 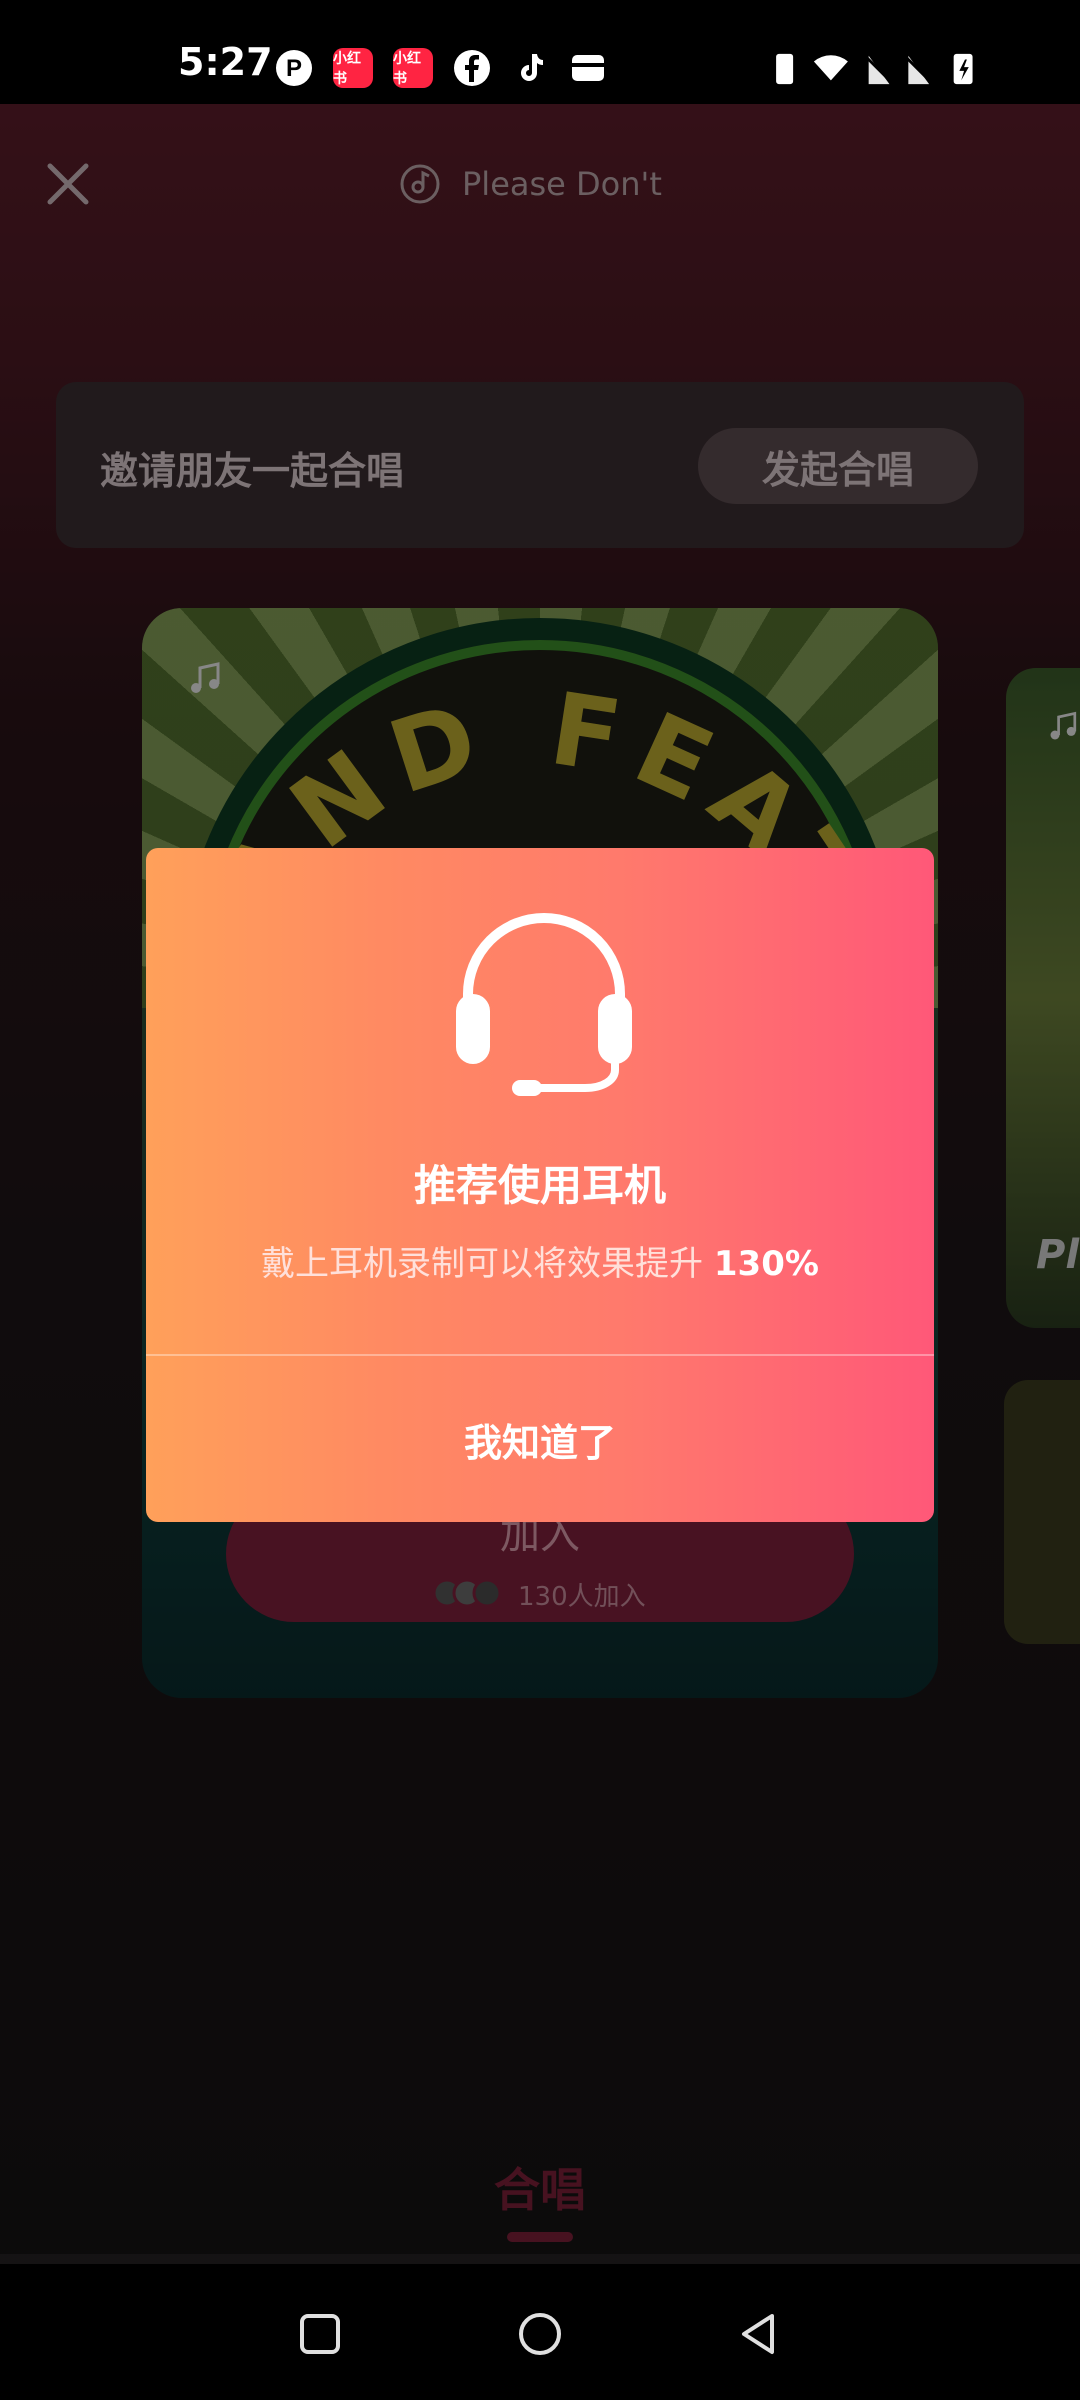 I want to click on dialog-title: 推荐使用耳机, so click(x=539, y=1185).